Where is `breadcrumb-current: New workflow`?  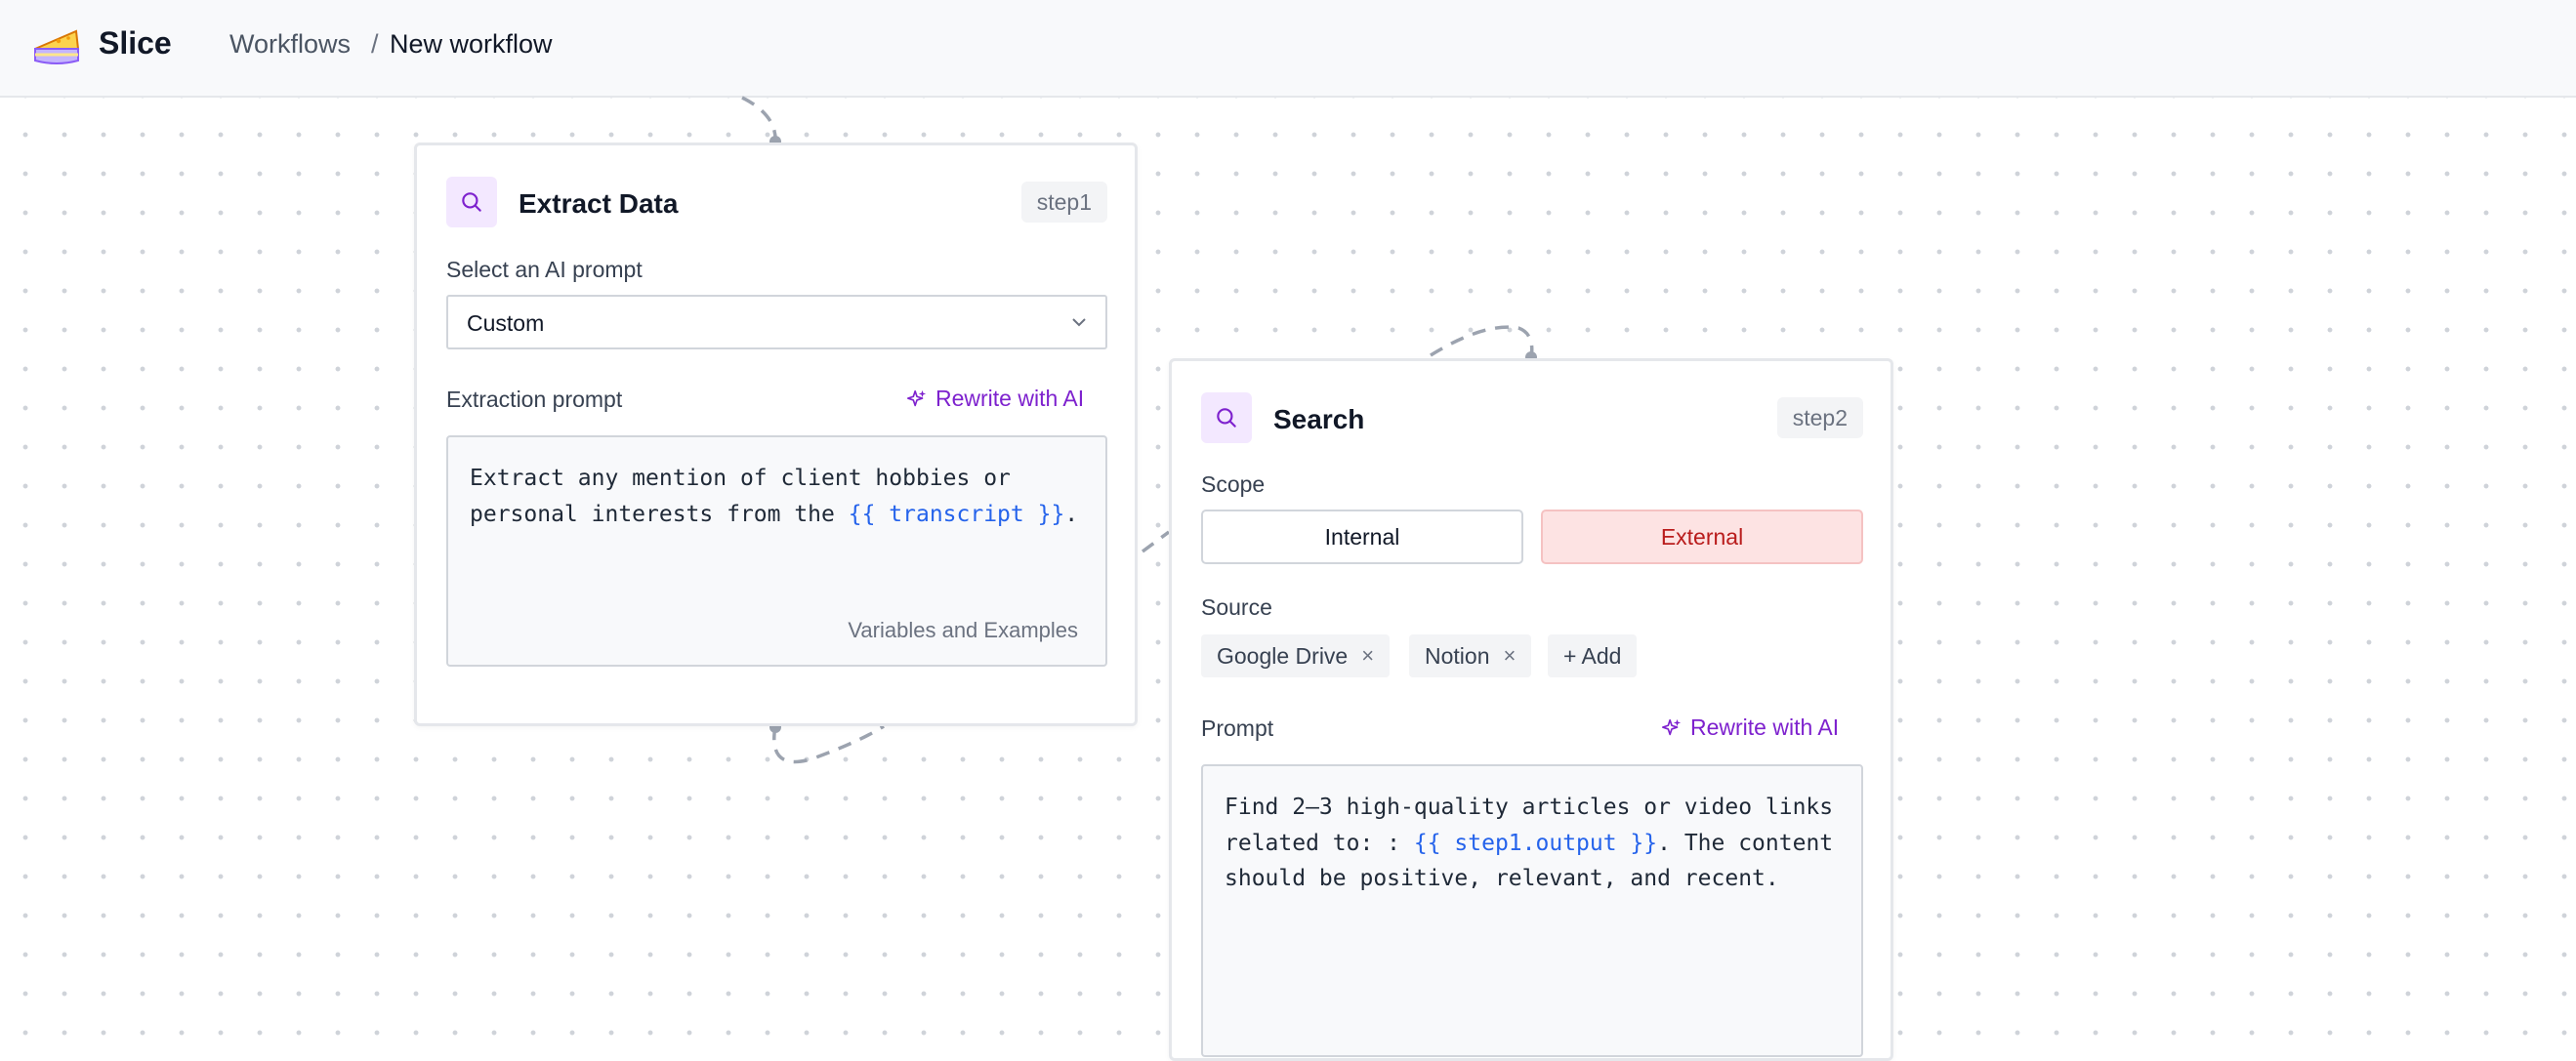
breadcrumb-current: New workflow is located at coordinates (472, 44).